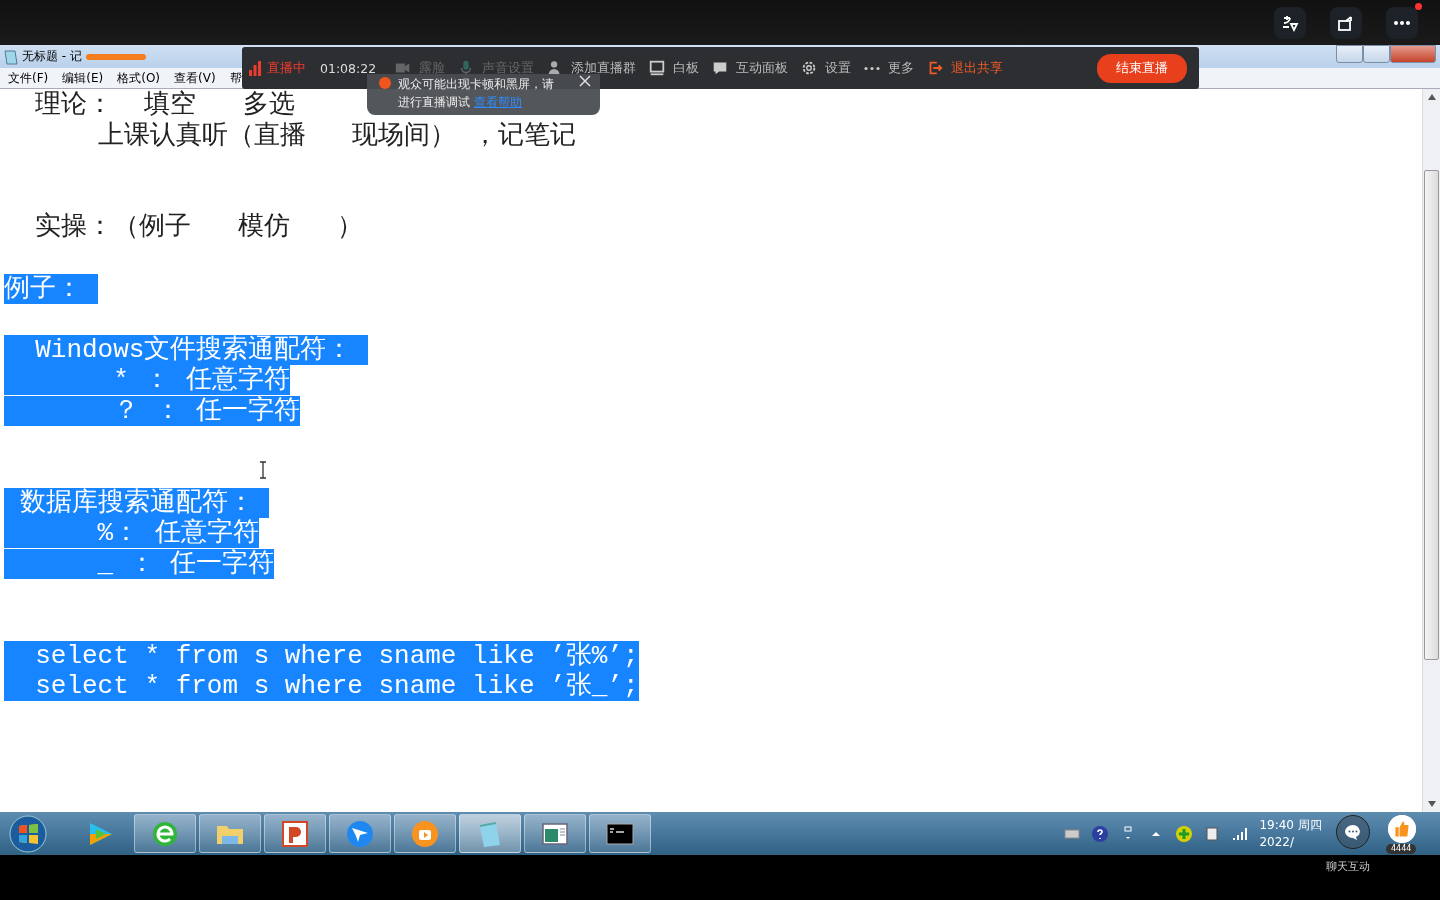 Image resolution: width=1440 pixels, height=900 pixels. Describe the element at coordinates (1100, 833) in the screenshot. I see `help-icon` at that location.